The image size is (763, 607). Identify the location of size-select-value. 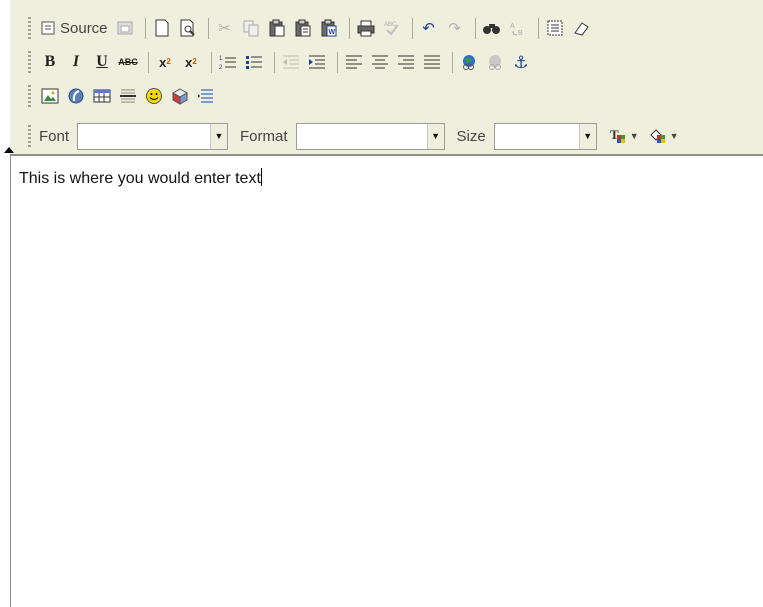
(537, 136).